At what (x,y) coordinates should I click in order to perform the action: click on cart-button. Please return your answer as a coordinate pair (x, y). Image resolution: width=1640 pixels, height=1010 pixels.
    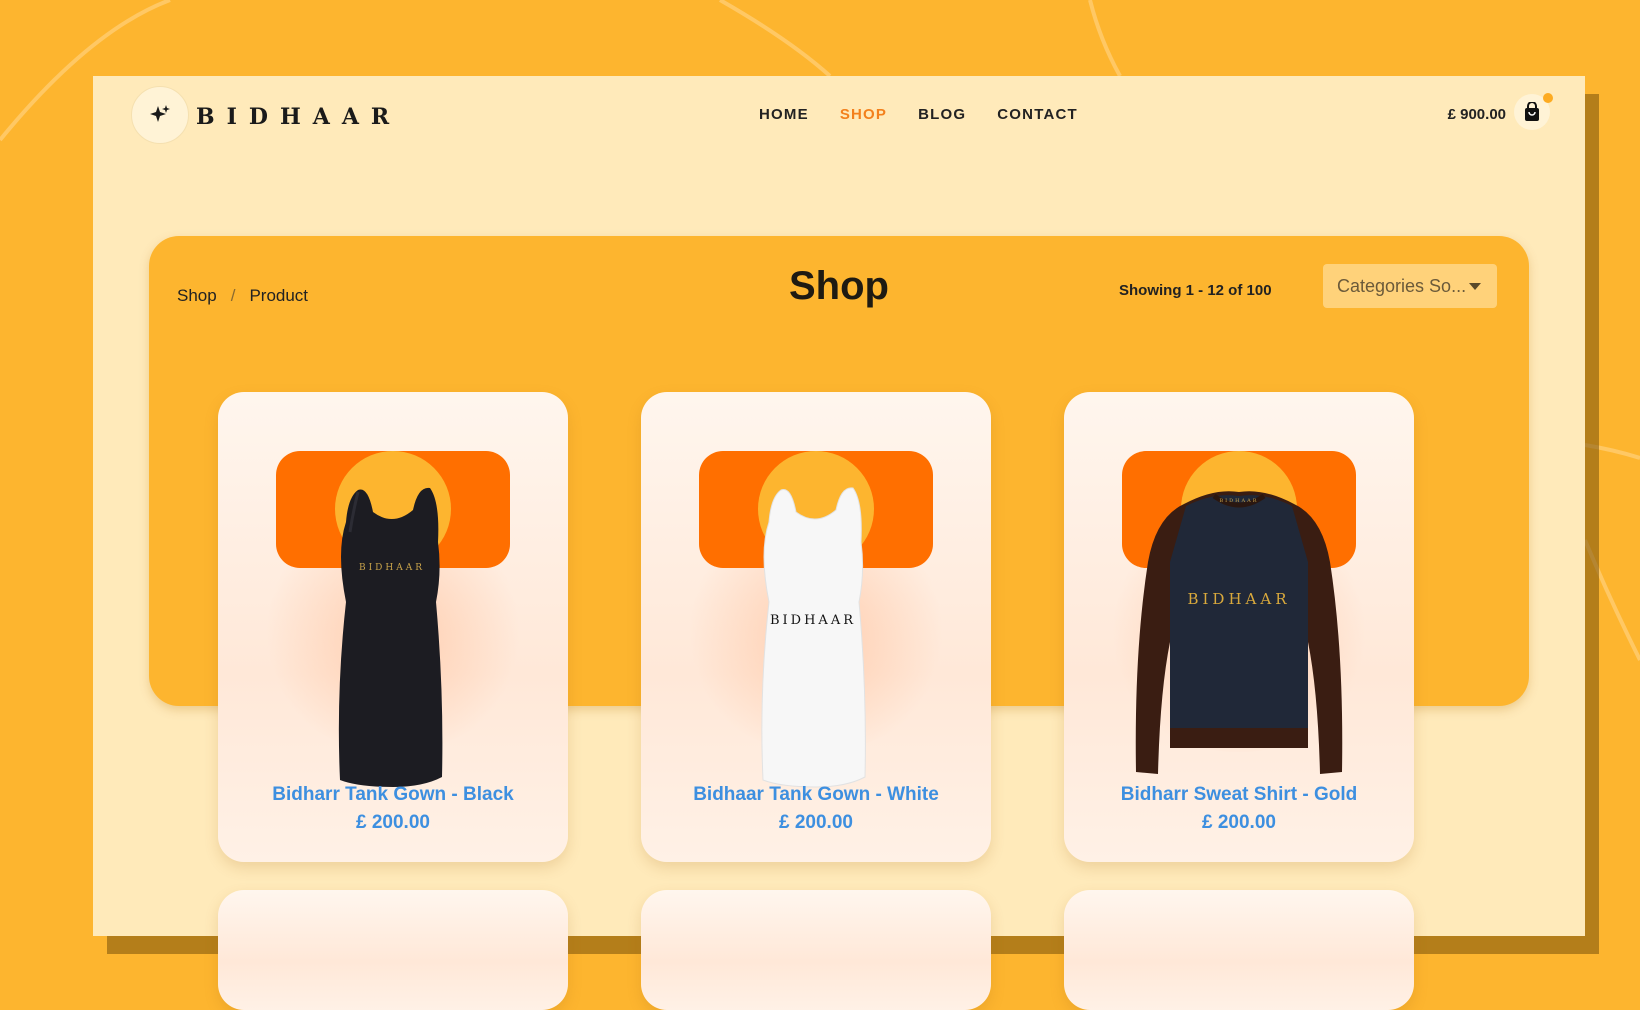
    Looking at the image, I should click on (1533, 111).